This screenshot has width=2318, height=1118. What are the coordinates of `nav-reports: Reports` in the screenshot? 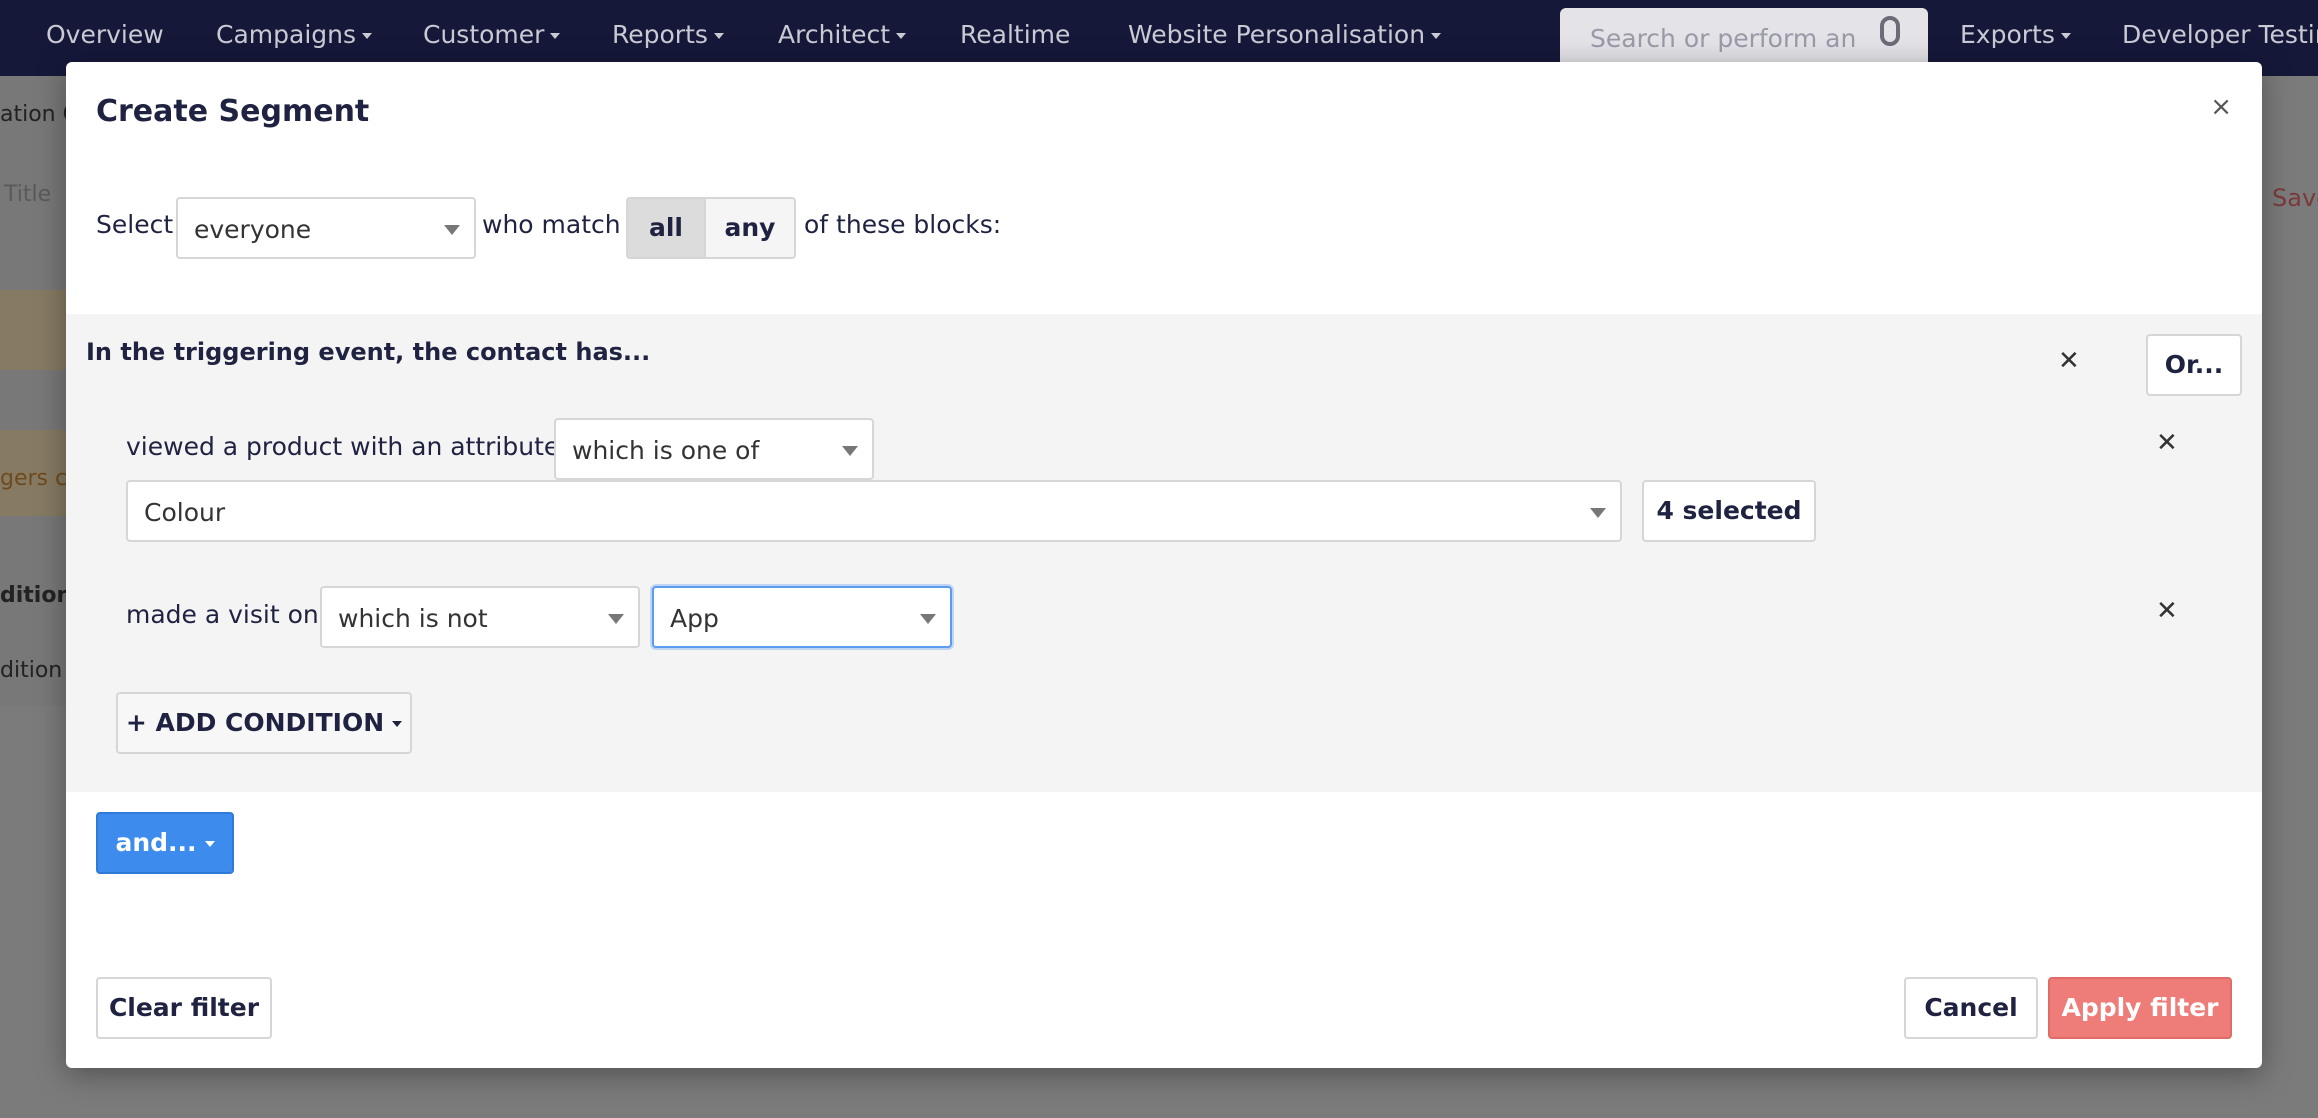 It's located at (668, 34).